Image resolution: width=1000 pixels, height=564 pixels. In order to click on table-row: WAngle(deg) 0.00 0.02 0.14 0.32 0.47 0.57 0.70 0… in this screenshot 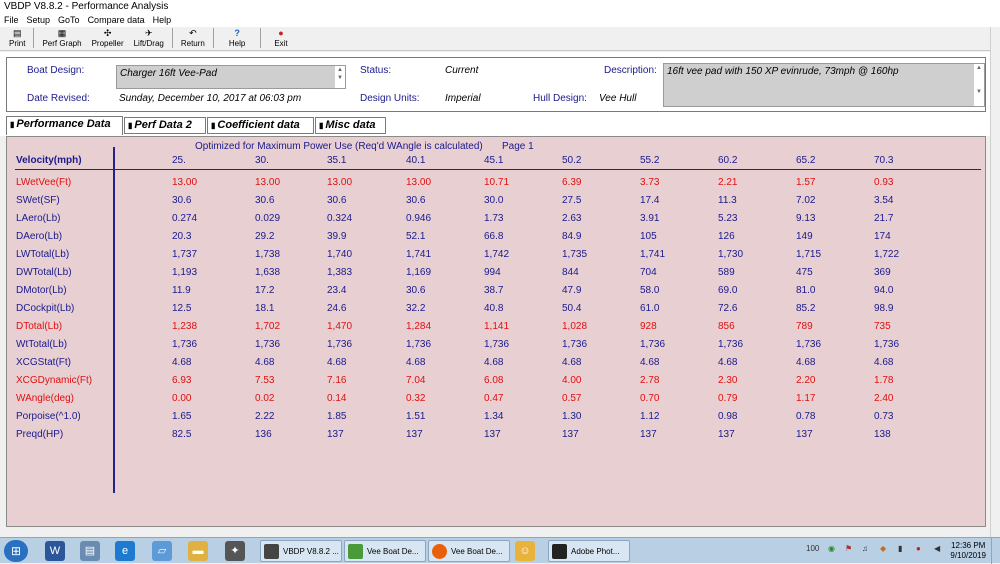, I will do `click(497, 401)`.